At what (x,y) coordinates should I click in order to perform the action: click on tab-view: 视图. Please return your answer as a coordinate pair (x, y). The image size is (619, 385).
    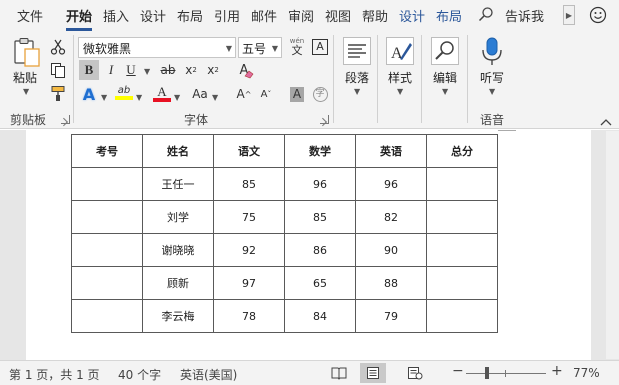
    Looking at the image, I should click on (338, 15).